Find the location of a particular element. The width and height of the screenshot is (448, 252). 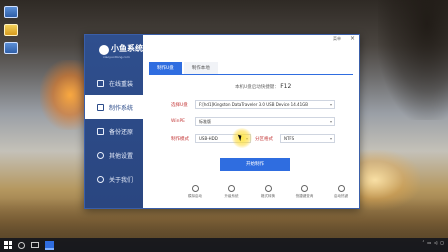

tool-label: 升级系统 is located at coordinates (231, 196).